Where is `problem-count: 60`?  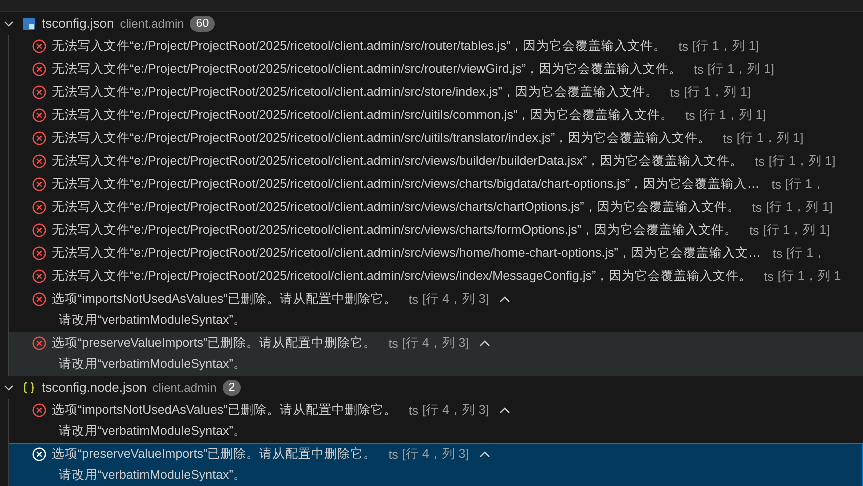
problem-count: 60 is located at coordinates (203, 24).